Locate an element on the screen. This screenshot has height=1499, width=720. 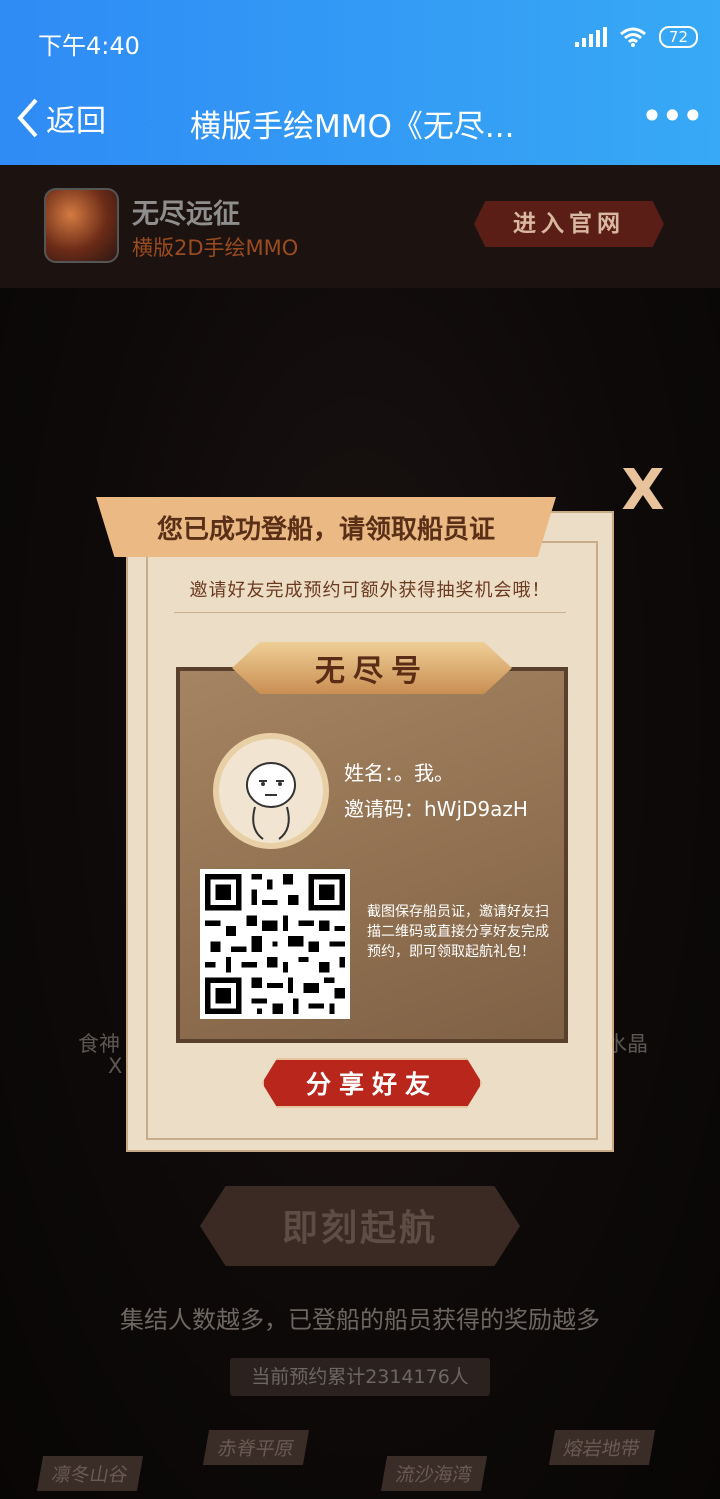
qr-code-icon is located at coordinates (275, 944).